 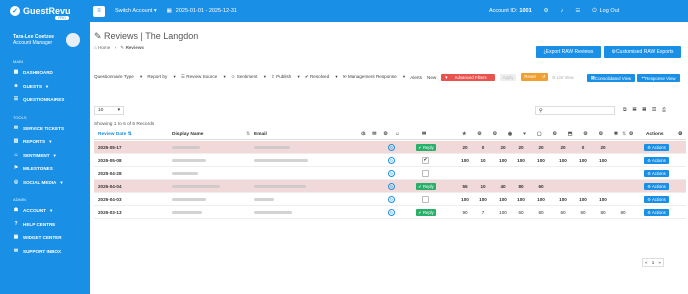 I want to click on sidebar-item-support-inbox: ✉ SUPPORT INBOX, so click(x=45, y=252).